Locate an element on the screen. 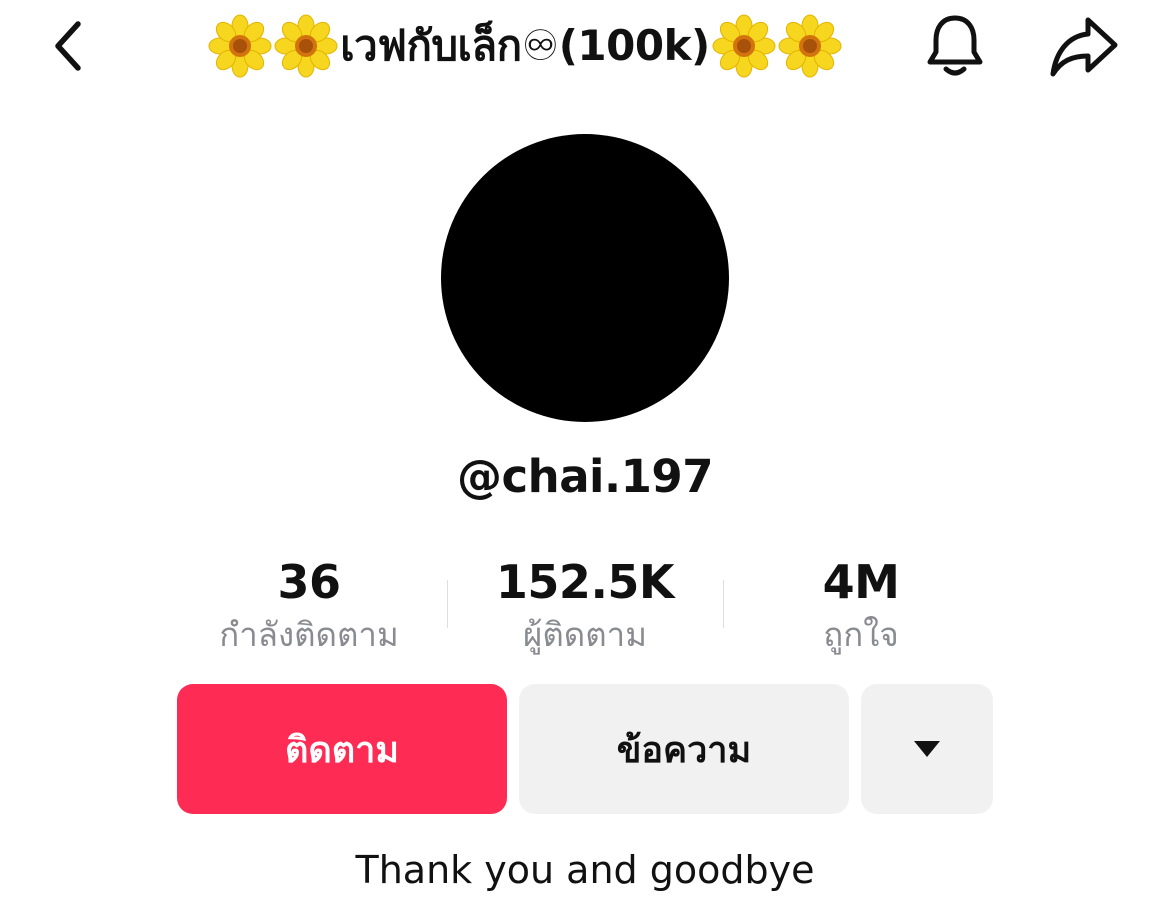  caret-down-icon is located at coordinates (927, 749).